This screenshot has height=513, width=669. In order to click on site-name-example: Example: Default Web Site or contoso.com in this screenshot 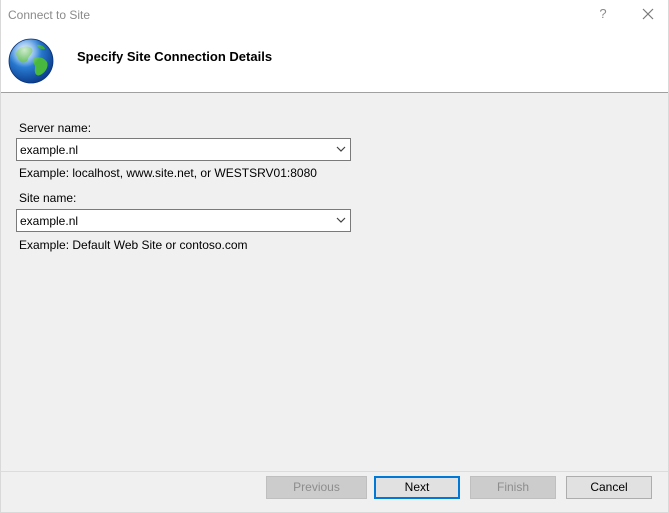, I will do `click(133, 245)`.